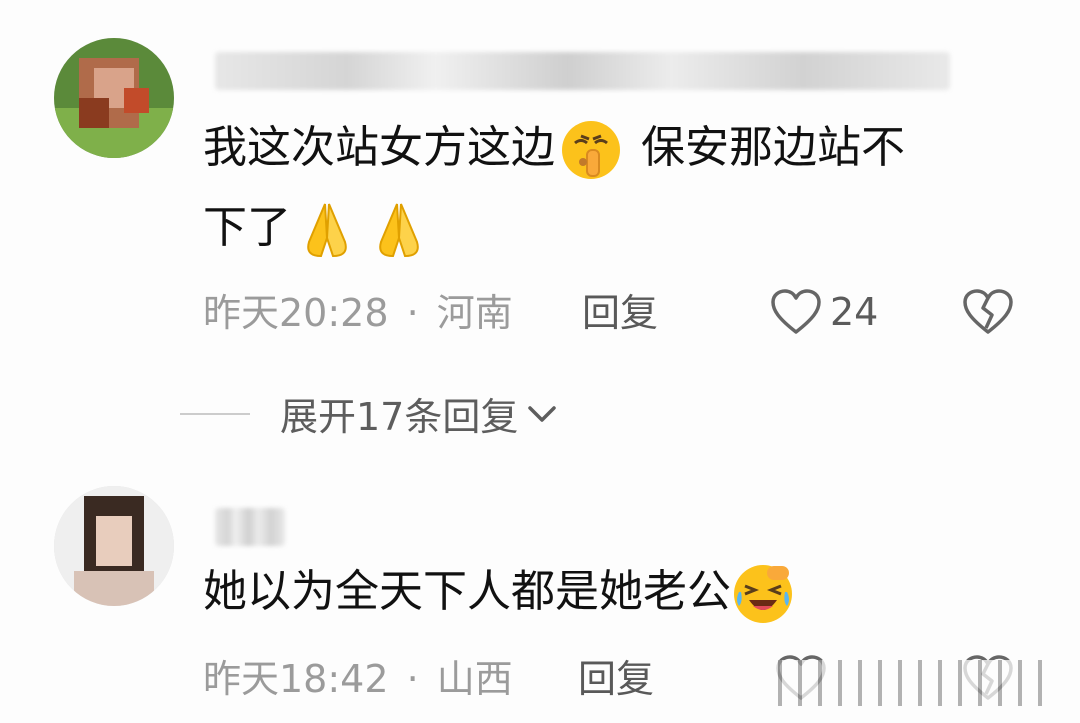  What do you see at coordinates (399, 417) in the screenshot?
I see `expand-replies-label: 展开17条回复` at bounding box center [399, 417].